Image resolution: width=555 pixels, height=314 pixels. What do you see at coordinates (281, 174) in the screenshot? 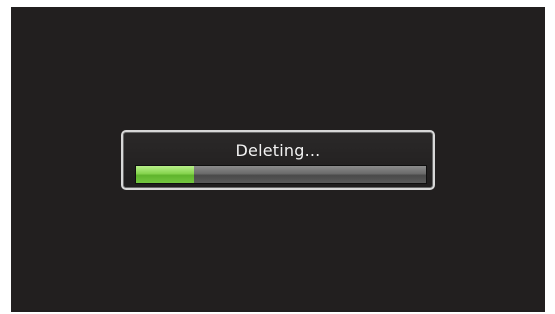
I see `progress-bar` at bounding box center [281, 174].